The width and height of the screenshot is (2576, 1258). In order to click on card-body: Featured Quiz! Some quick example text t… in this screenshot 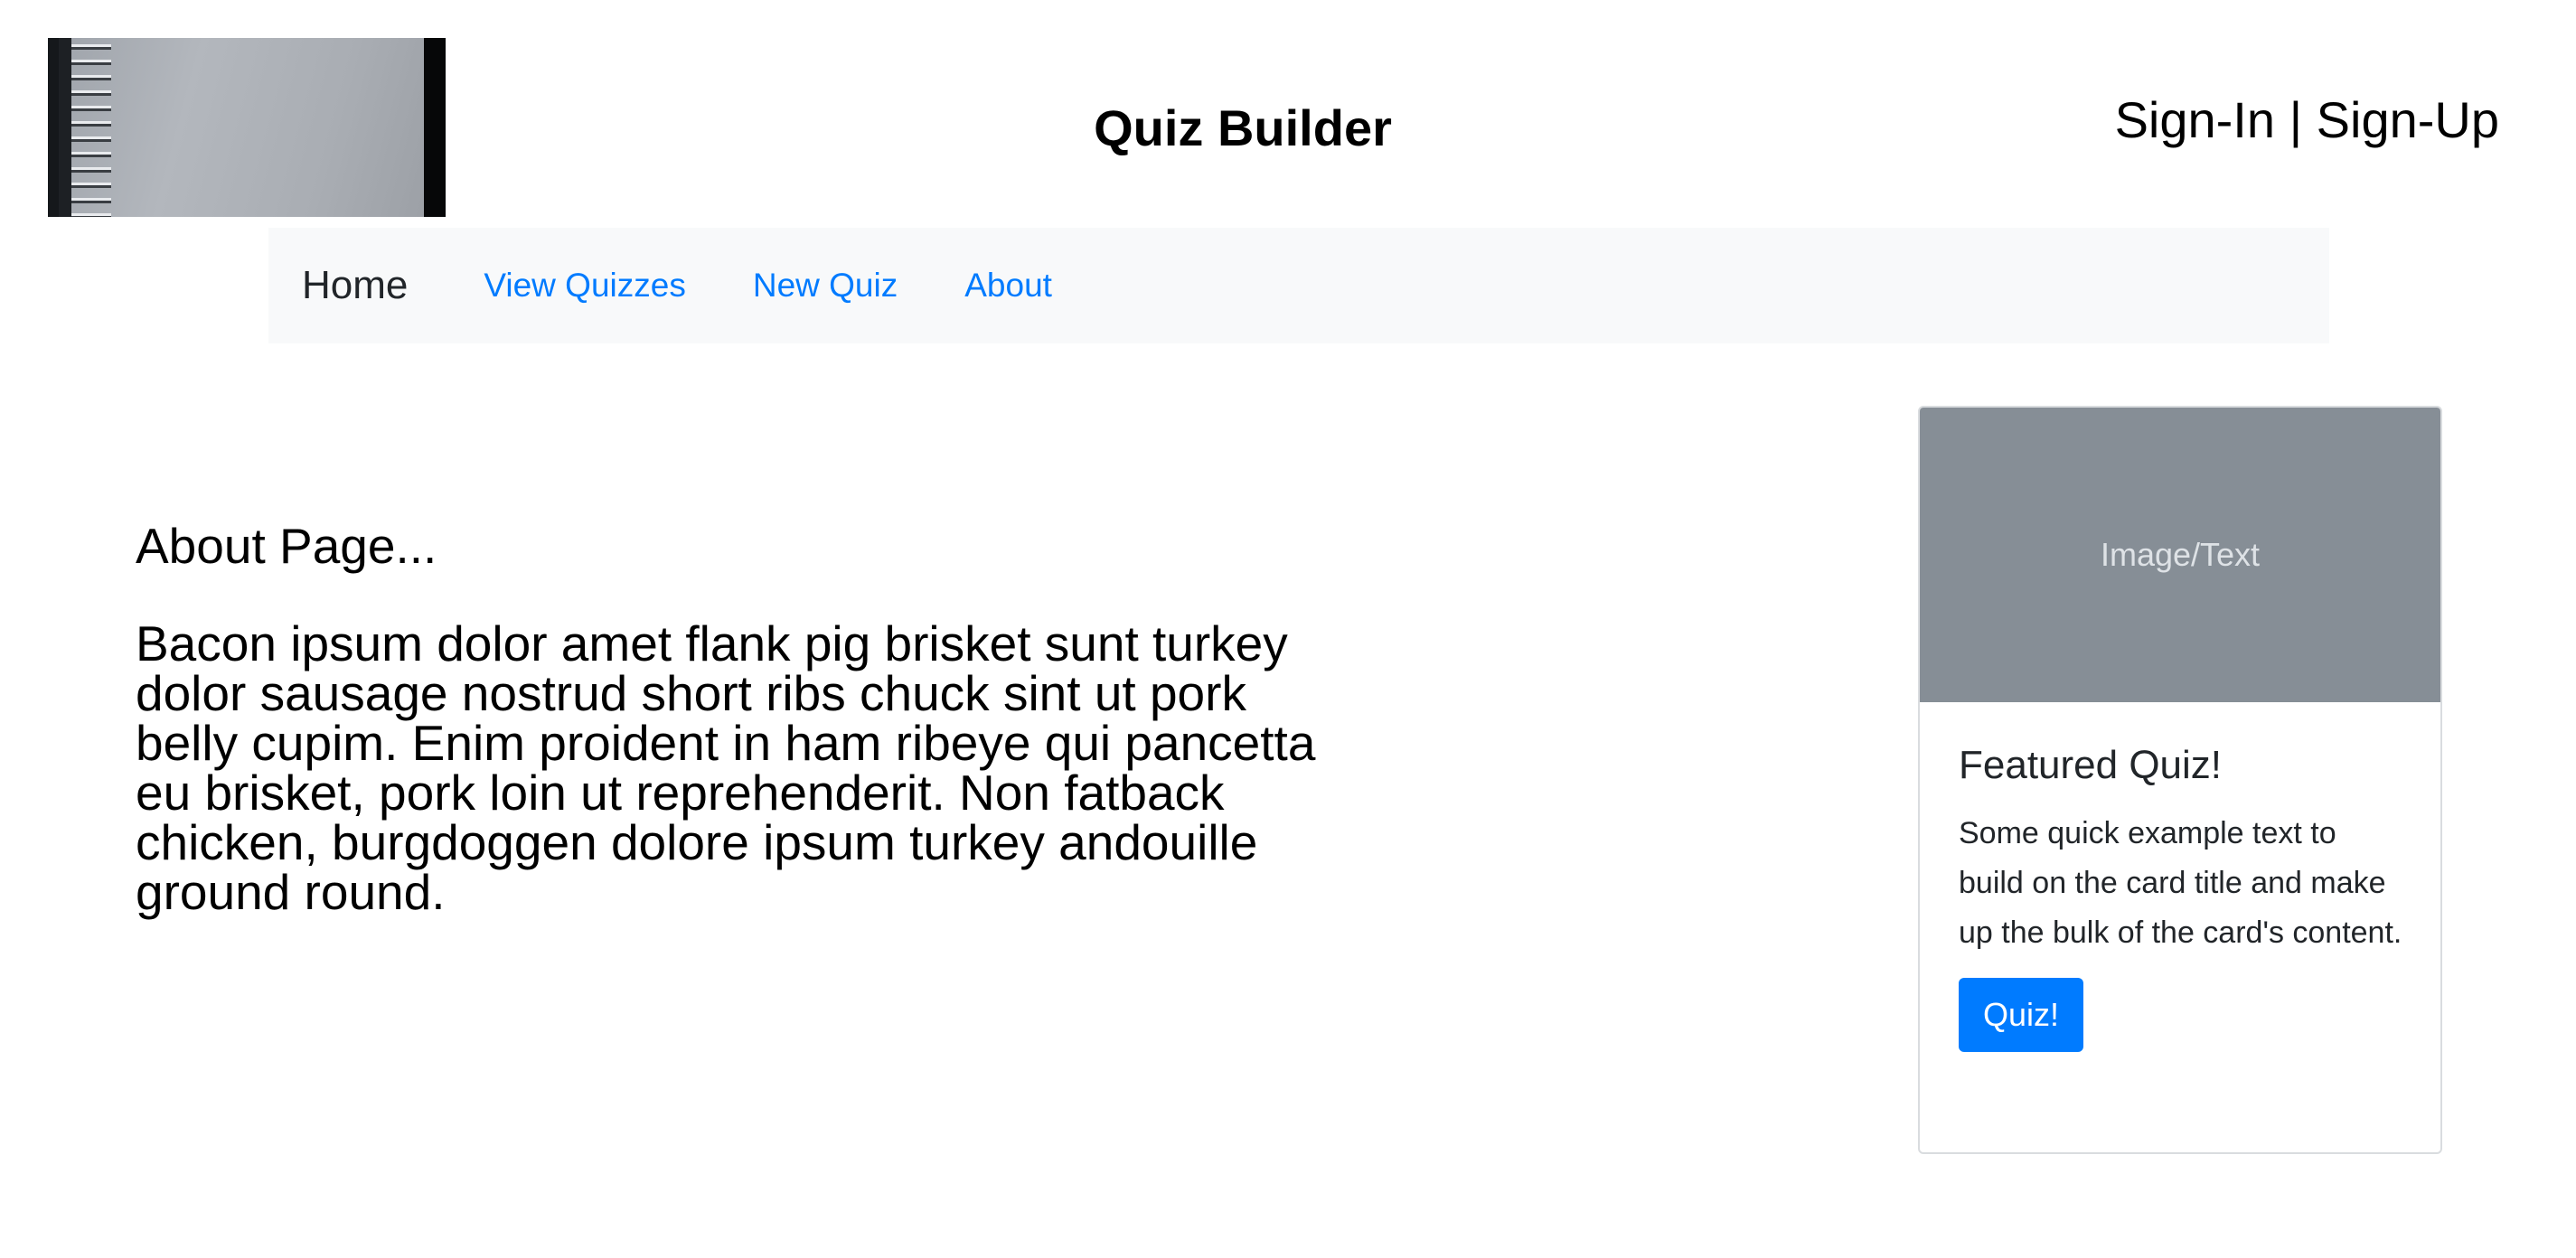, I will do `click(2180, 877)`.